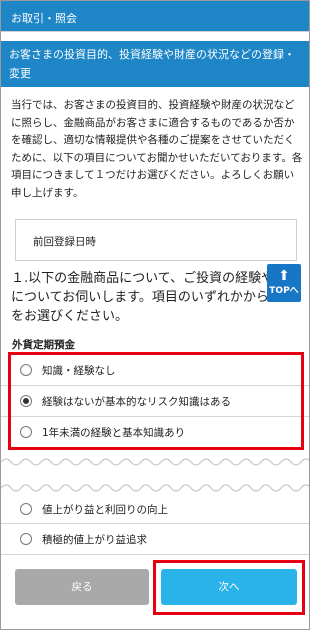 The height and width of the screenshot is (630, 320). What do you see at coordinates (64, 242) in the screenshot?
I see `last-registered-label: 前回登録日時` at bounding box center [64, 242].